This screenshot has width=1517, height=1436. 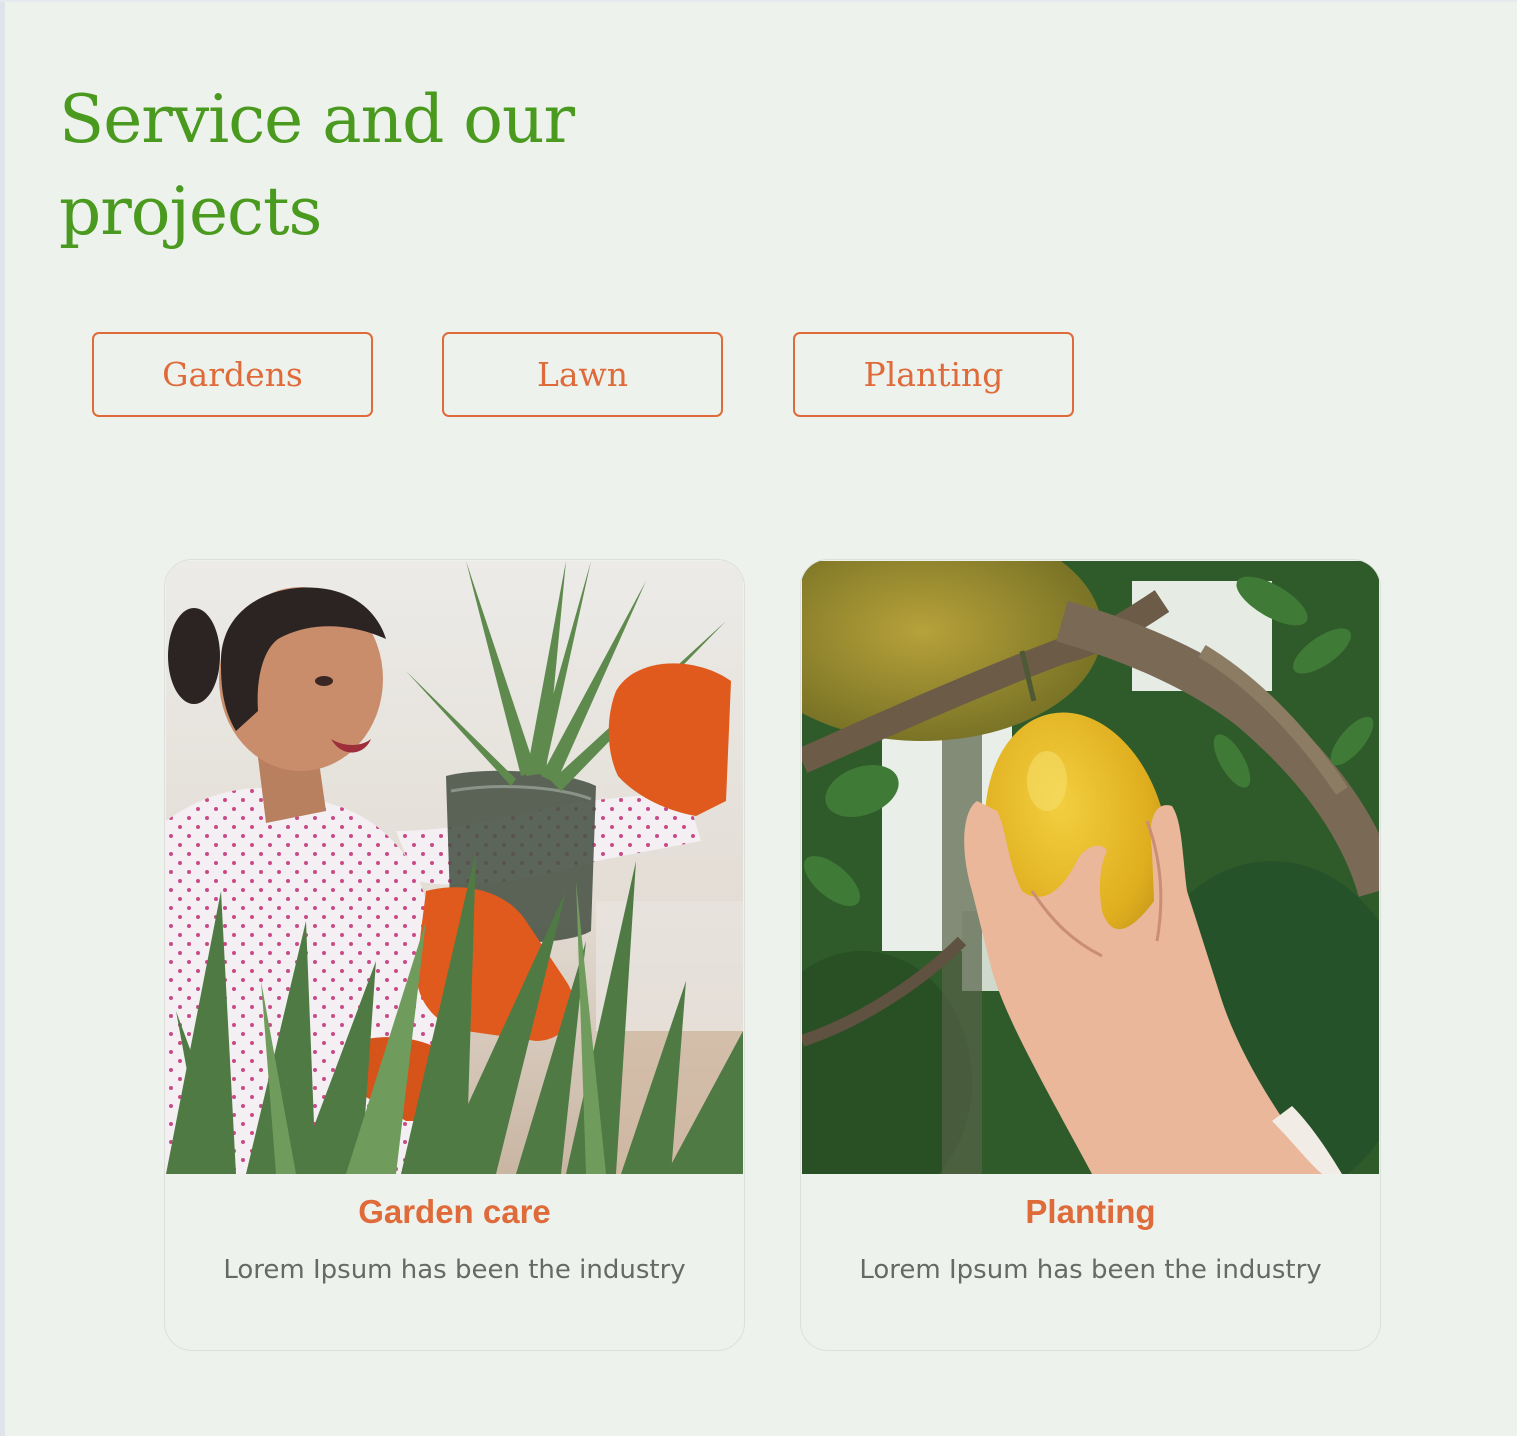 What do you see at coordinates (933, 374) in the screenshot?
I see `tab-planting: Planting` at bounding box center [933, 374].